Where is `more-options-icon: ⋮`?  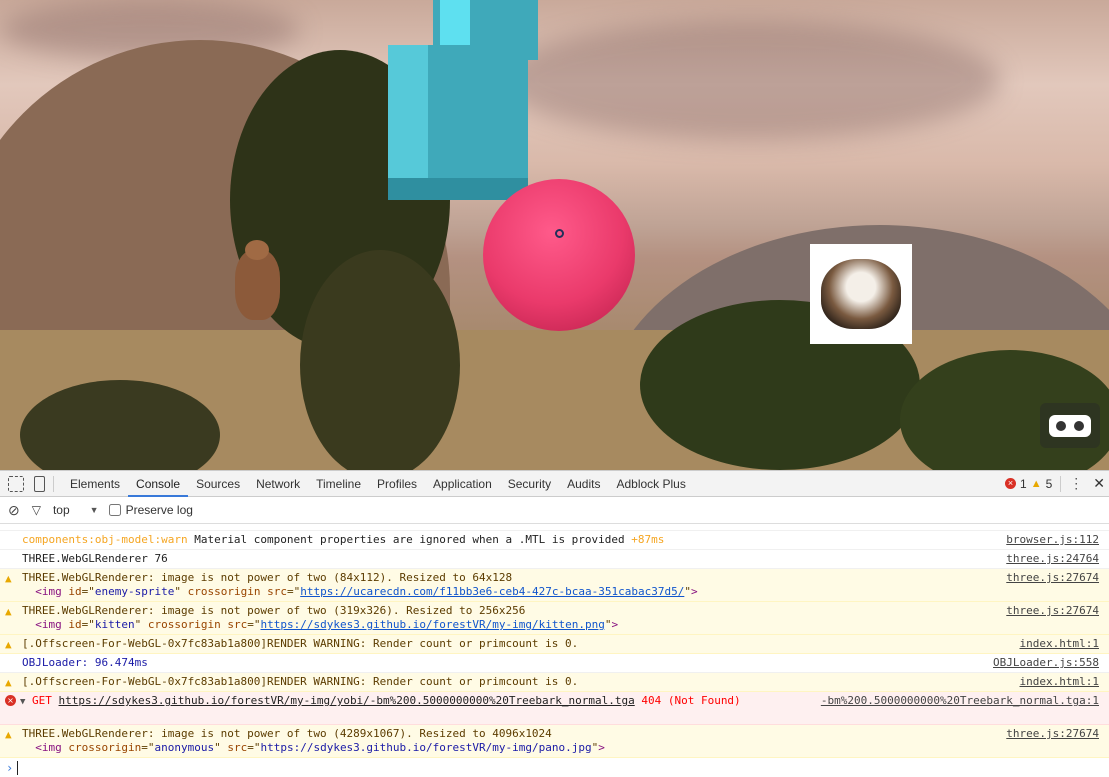 more-options-icon: ⋮ is located at coordinates (1076, 483).